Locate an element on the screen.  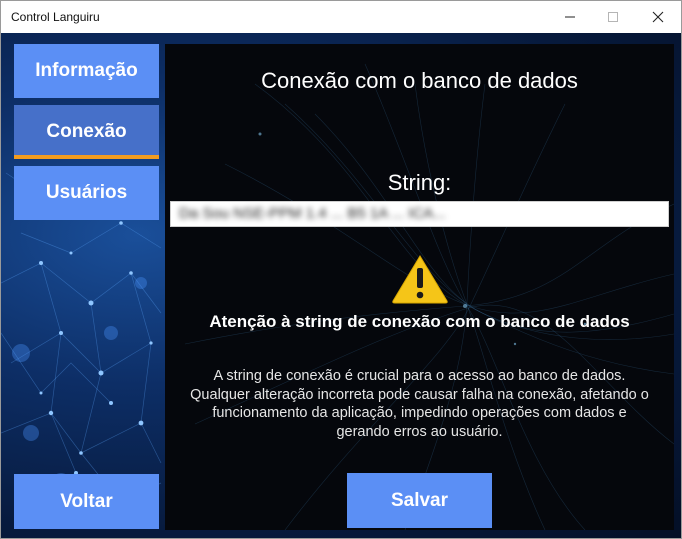
minimize-icon is located at coordinates (570, 17).